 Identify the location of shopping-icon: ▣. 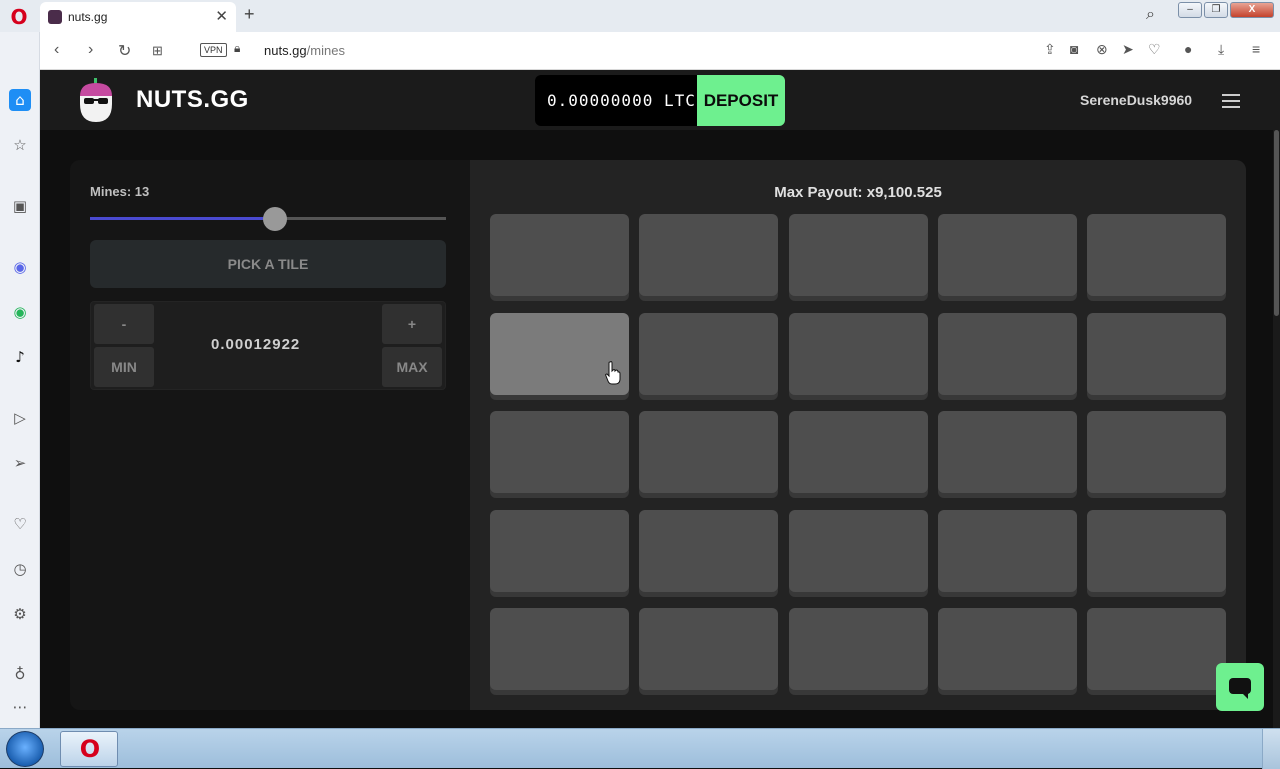
(20, 206).